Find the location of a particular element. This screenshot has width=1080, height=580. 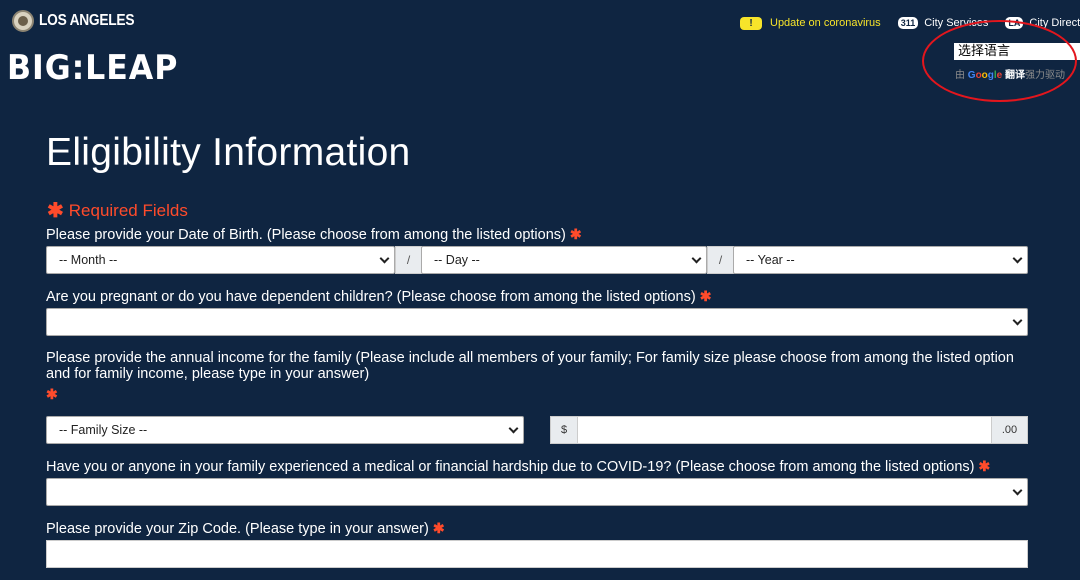

month-select-value: -- Month -- is located at coordinates (88, 260).